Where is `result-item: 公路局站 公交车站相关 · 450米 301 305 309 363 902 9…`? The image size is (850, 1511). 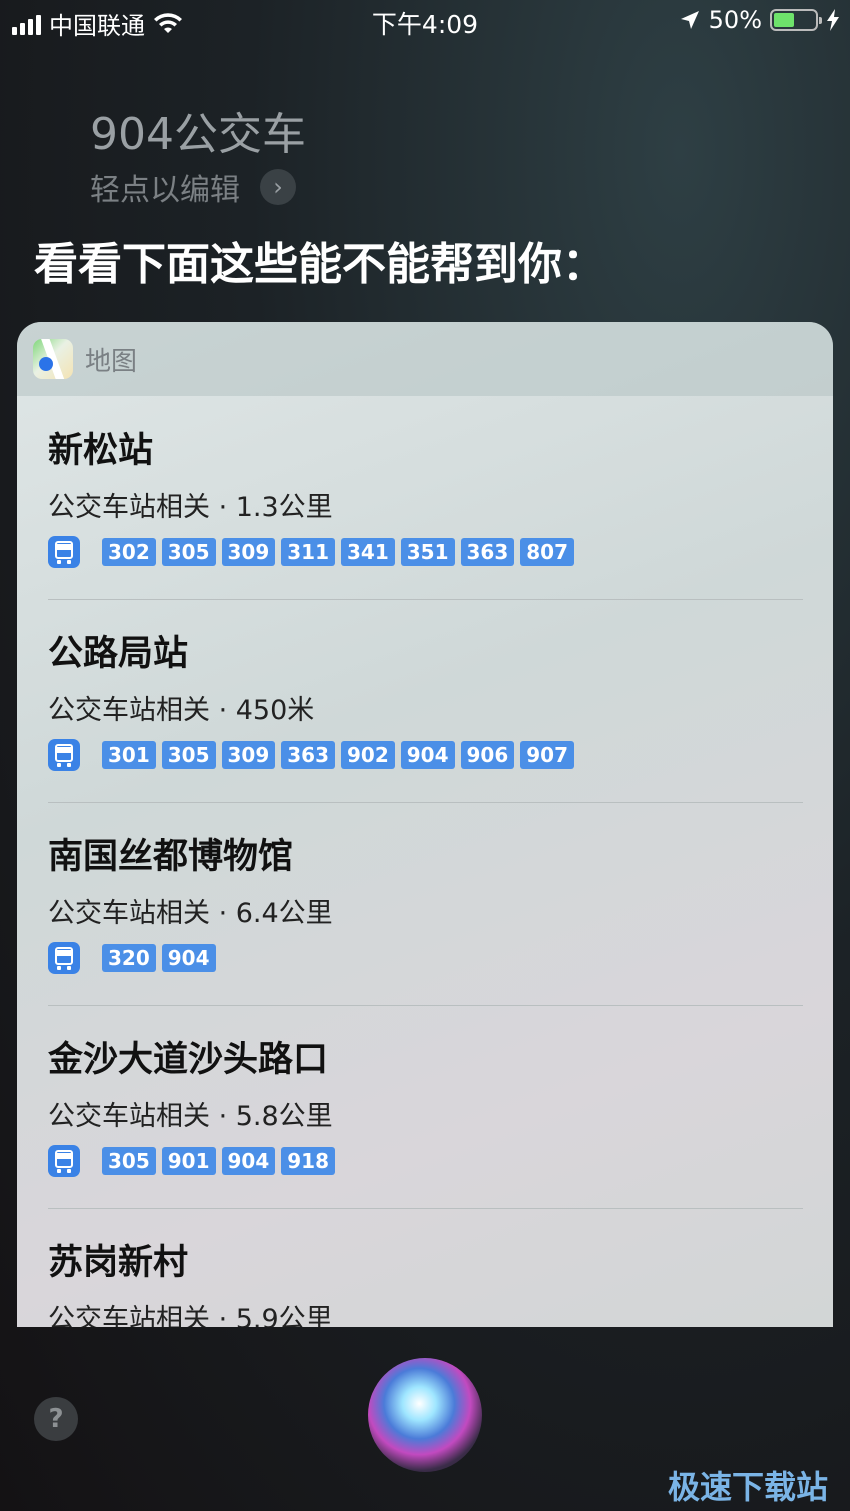
result-item: 公路局站 公交车站相关 · 450米 301 305 309 363 902 9… is located at coordinates (425, 698).